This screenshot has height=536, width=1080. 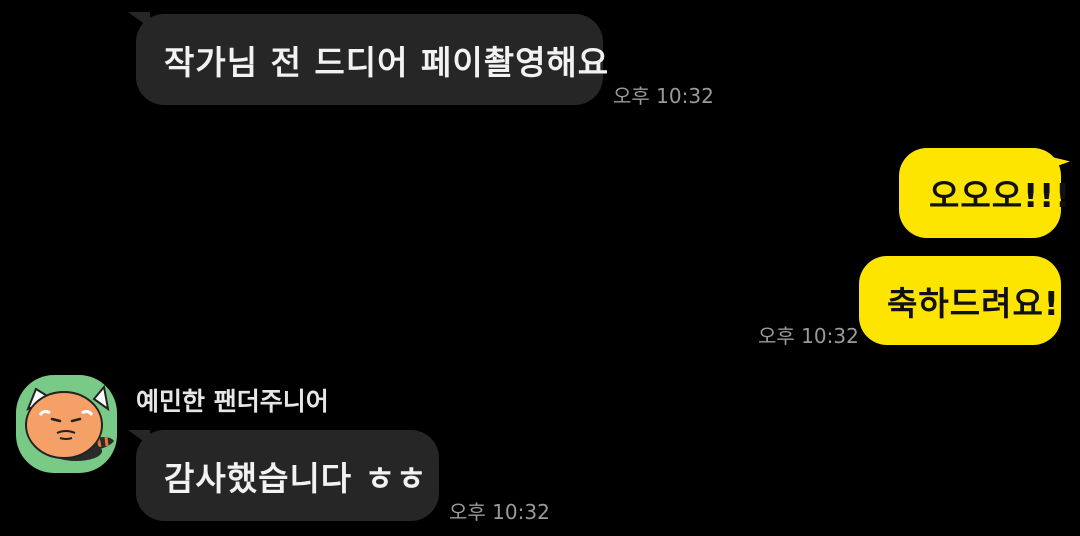 I want to click on message-bubble: 감사했습니다 ㅎㅎ, so click(x=287, y=475).